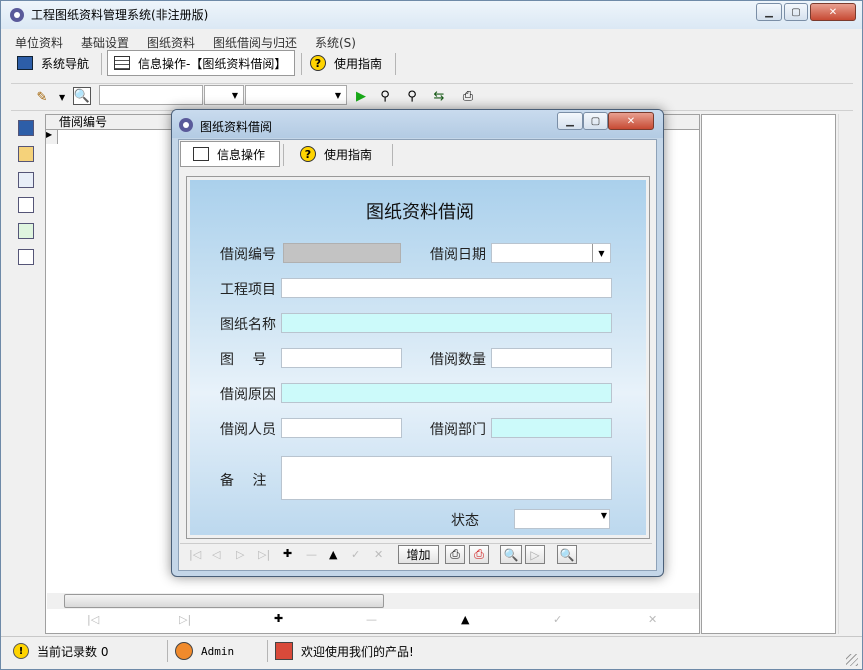  I want to click on pencil-icon: ✎, so click(42, 97).